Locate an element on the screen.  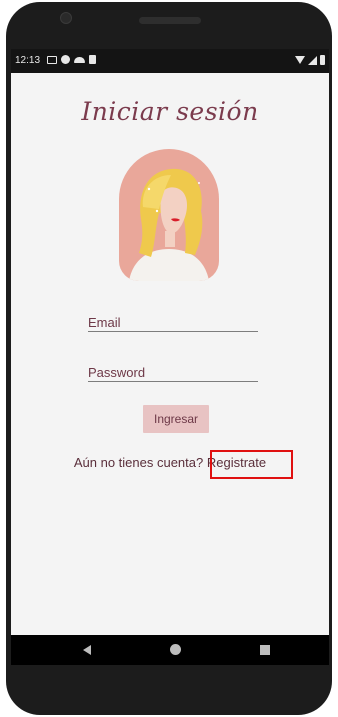
recents-icon is located at coordinates (265, 650).